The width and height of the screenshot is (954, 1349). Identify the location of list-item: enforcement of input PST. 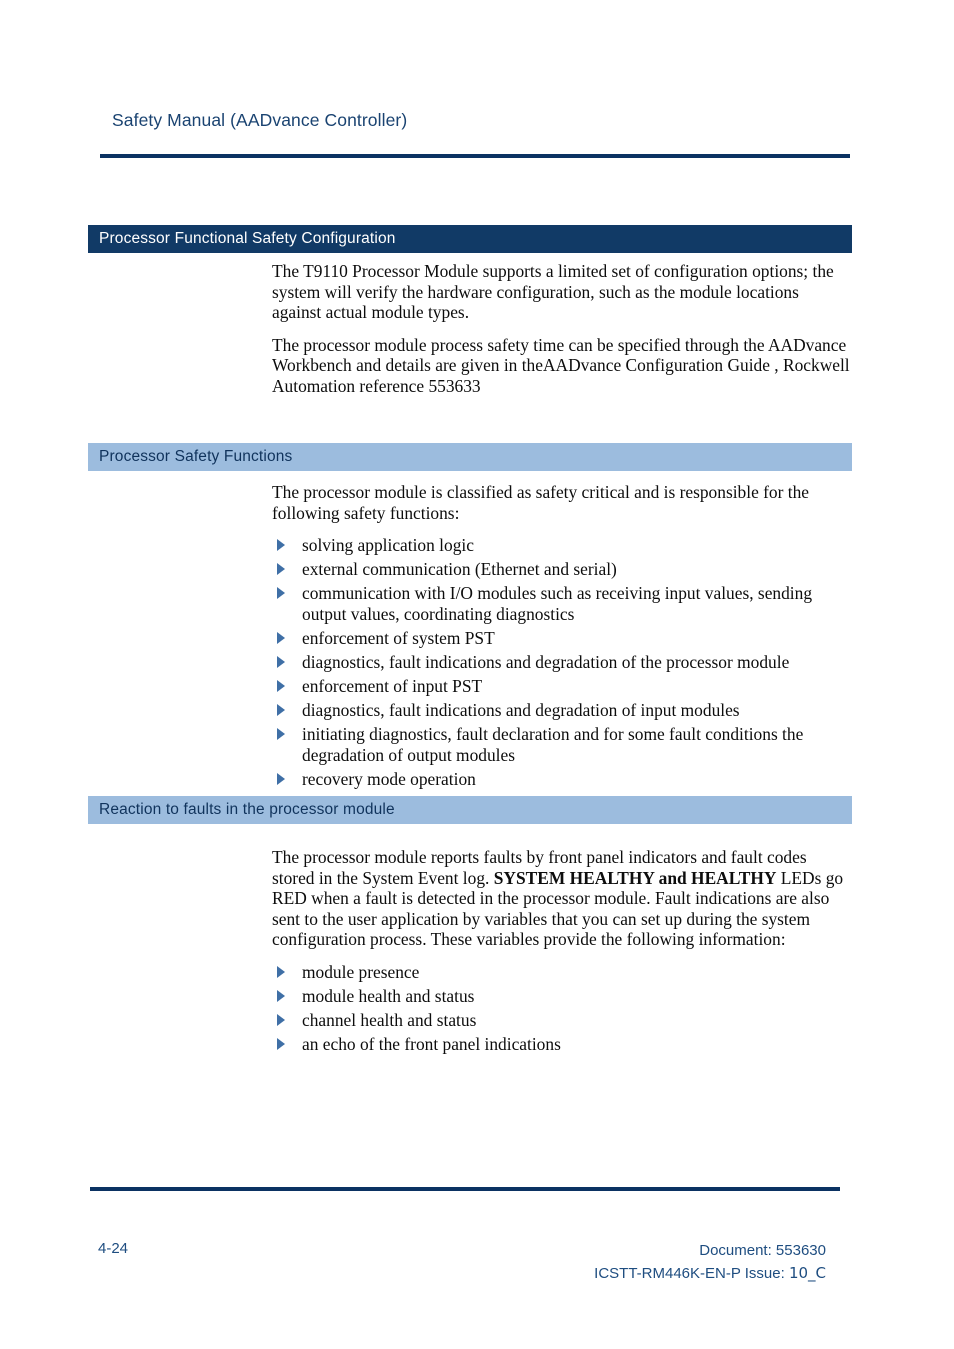
(561, 686).